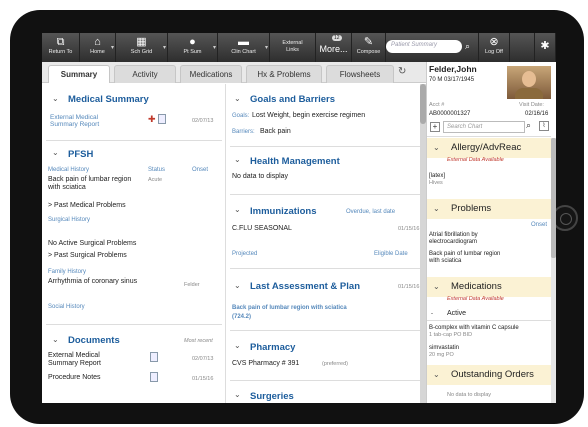 This screenshot has width=588, height=427. What do you see at coordinates (145, 74) in the screenshot?
I see `tab-activity: Activity` at bounding box center [145, 74].